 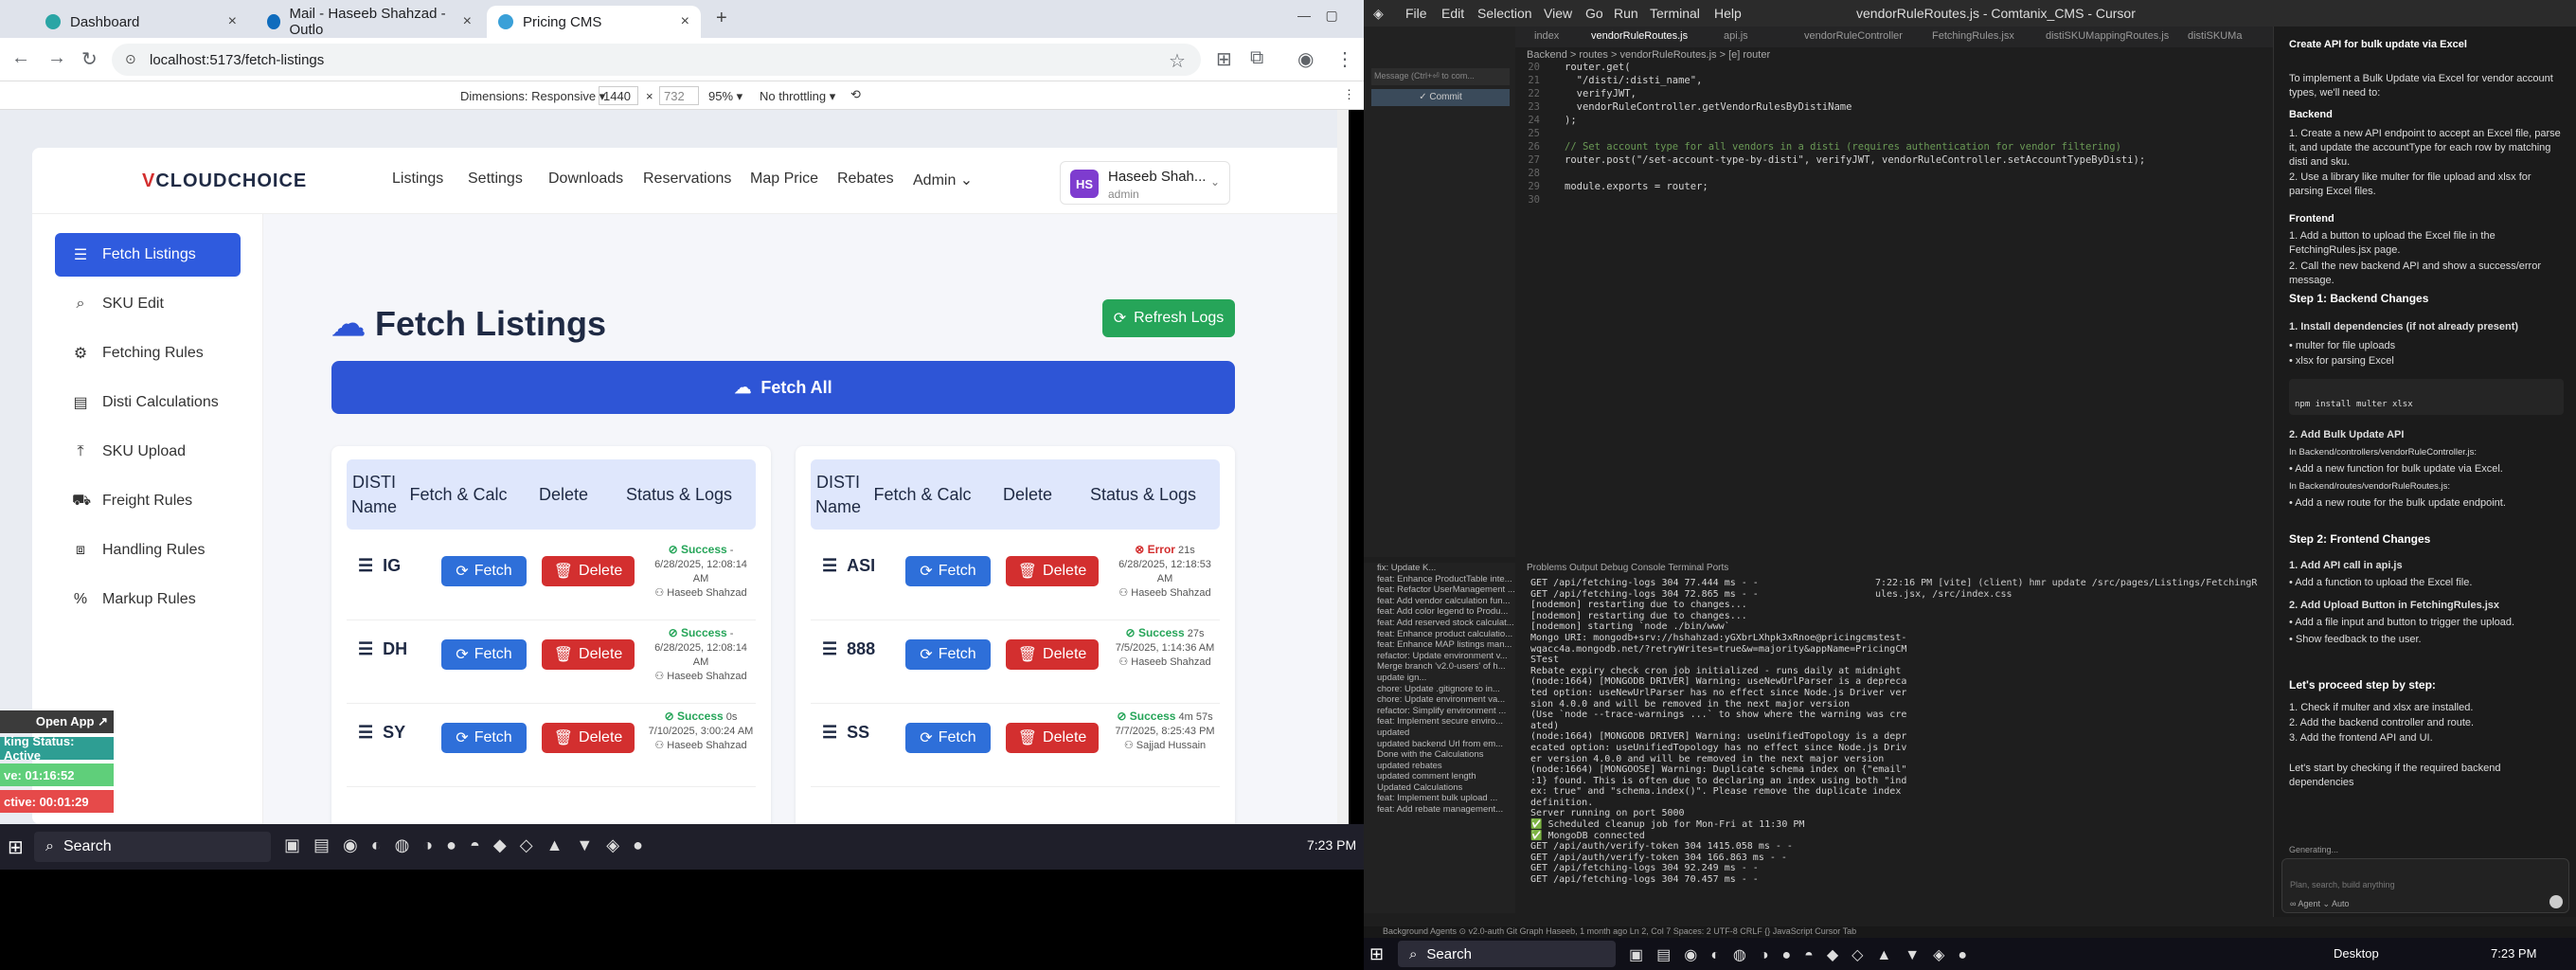 I want to click on tab-dashboard: Dashboard ×, so click(x=141, y=22).